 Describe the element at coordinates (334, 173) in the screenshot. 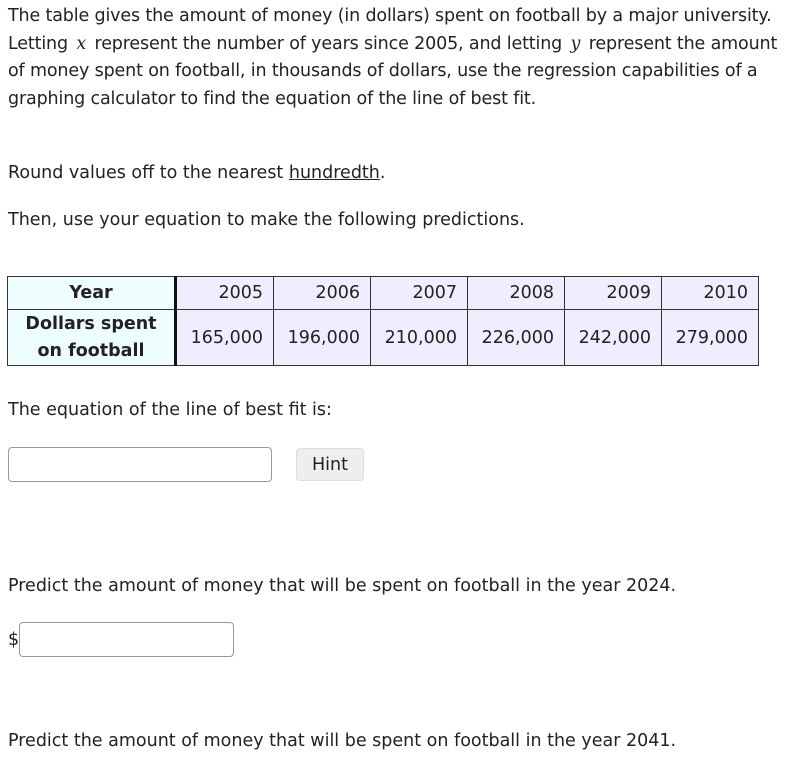

I see `hundredth-link: hundredth` at that location.